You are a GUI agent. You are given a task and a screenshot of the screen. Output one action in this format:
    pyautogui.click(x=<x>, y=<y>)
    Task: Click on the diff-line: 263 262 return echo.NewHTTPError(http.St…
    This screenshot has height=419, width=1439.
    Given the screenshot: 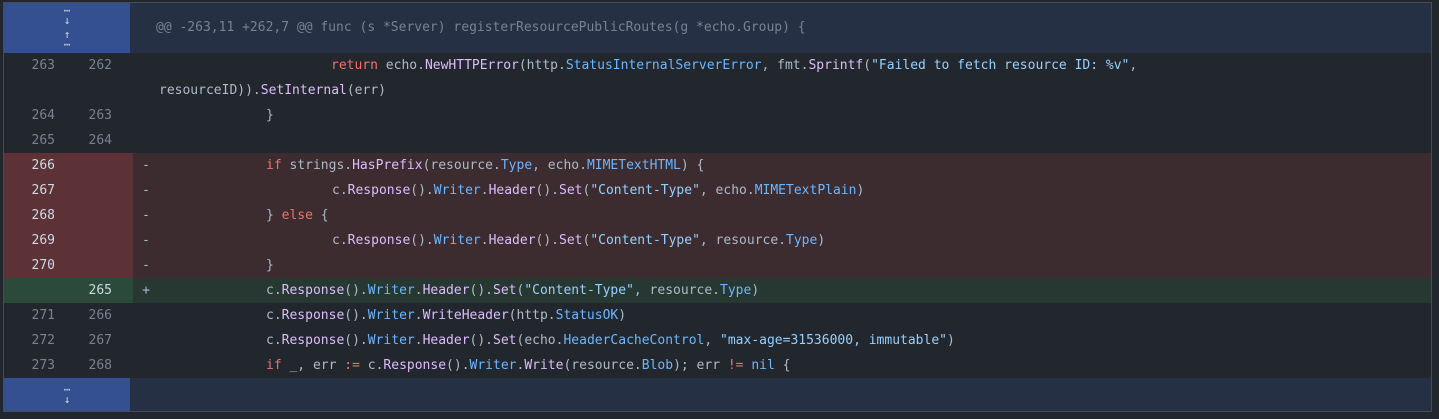 What is the action you would take?
    pyautogui.click(x=717, y=78)
    